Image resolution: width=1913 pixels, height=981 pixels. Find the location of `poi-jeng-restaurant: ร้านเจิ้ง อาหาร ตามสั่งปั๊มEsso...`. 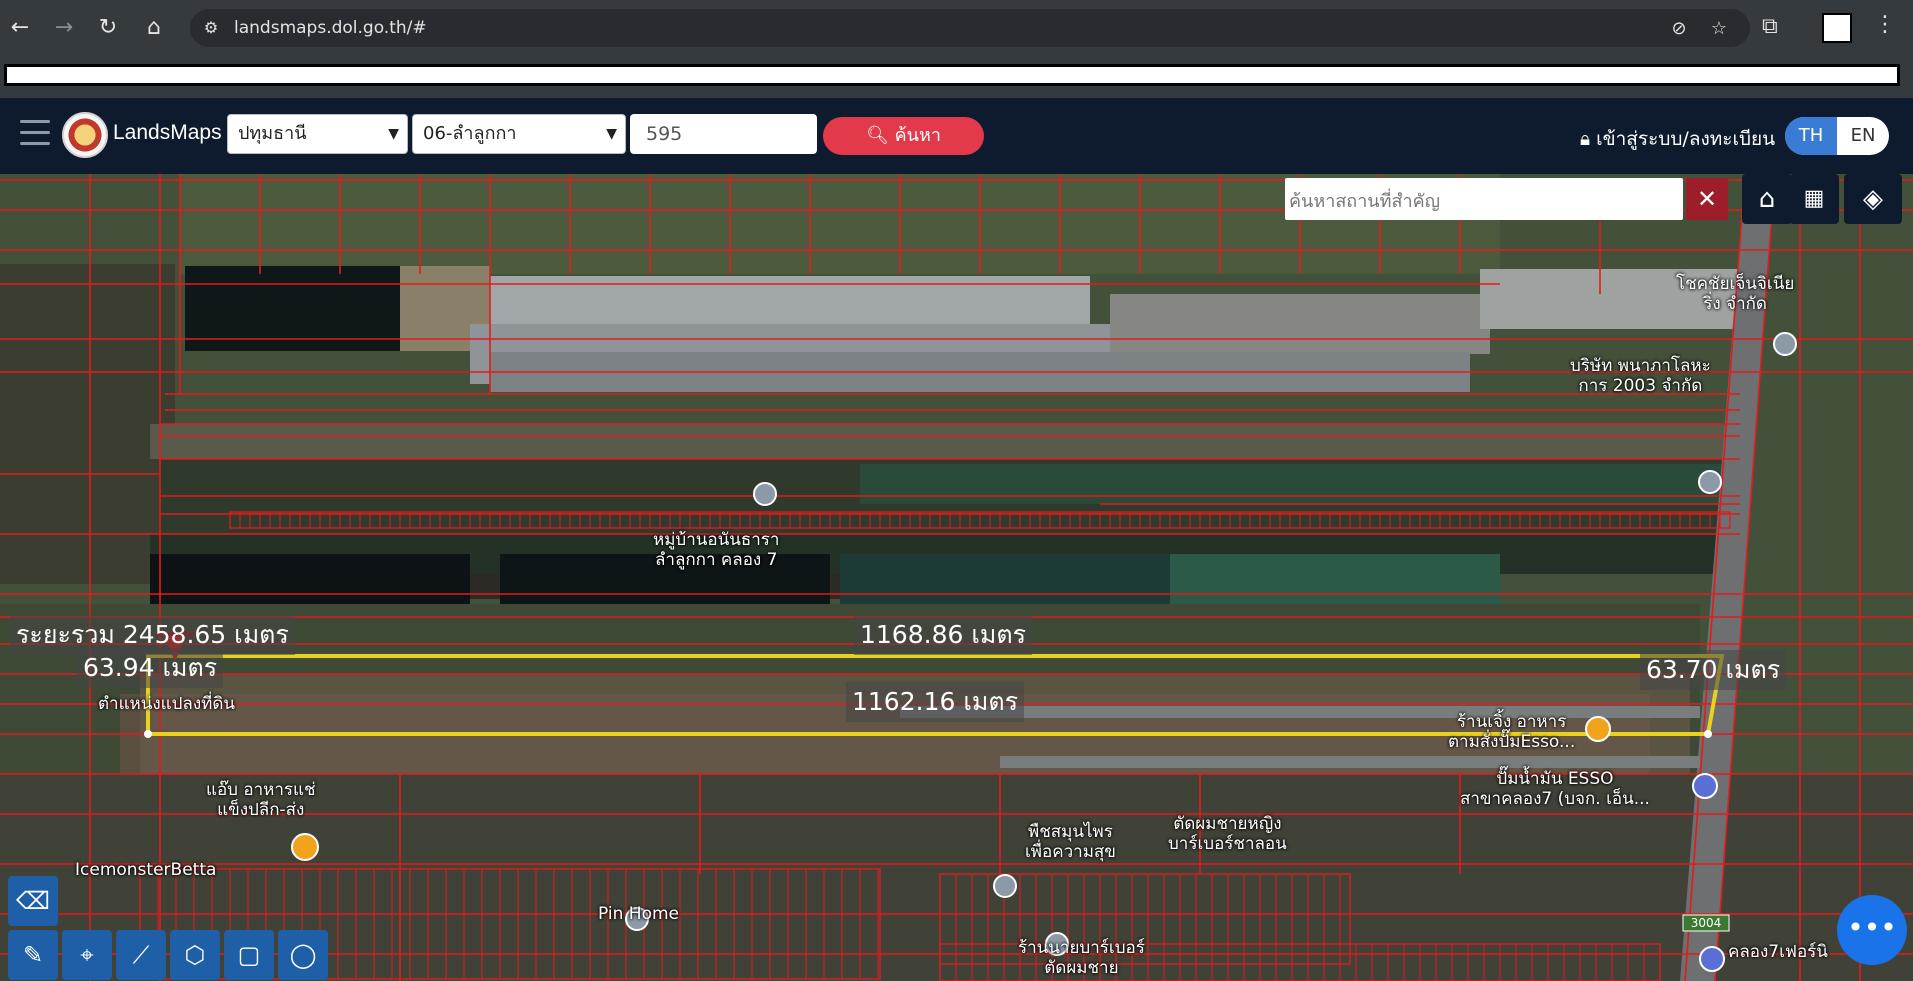

poi-jeng-restaurant: ร้านเจิ้ง อาหาร ตามสั่งปั๊มEsso... is located at coordinates (1511, 732).